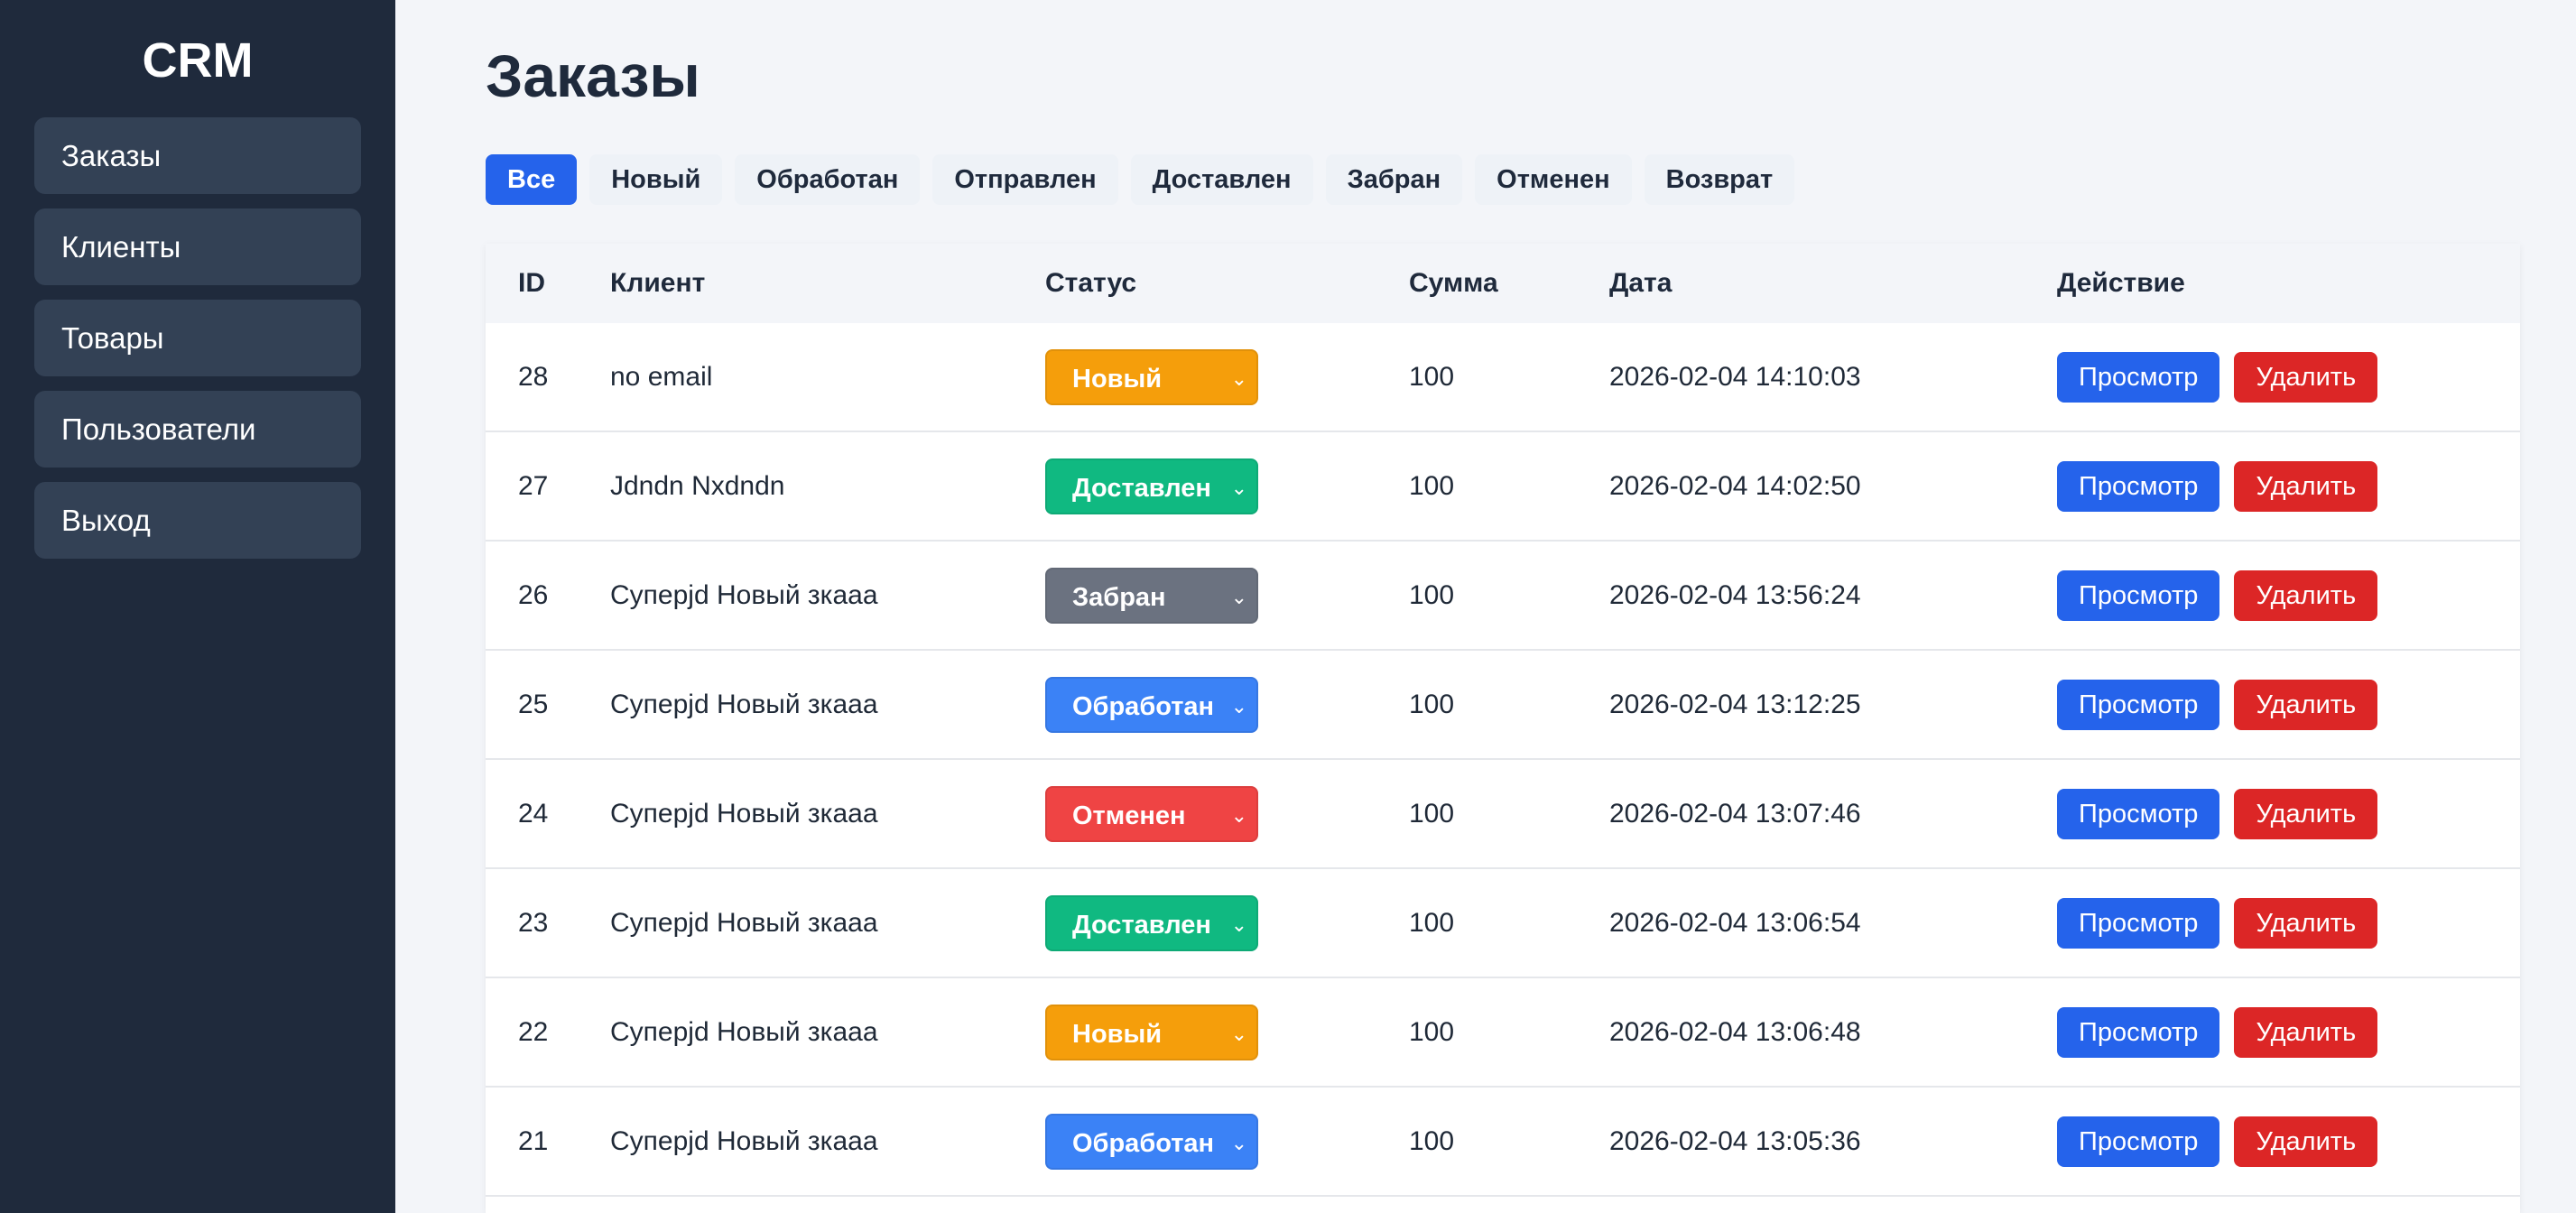  What do you see at coordinates (531, 283) in the screenshot?
I see `column-header-id: ID` at bounding box center [531, 283].